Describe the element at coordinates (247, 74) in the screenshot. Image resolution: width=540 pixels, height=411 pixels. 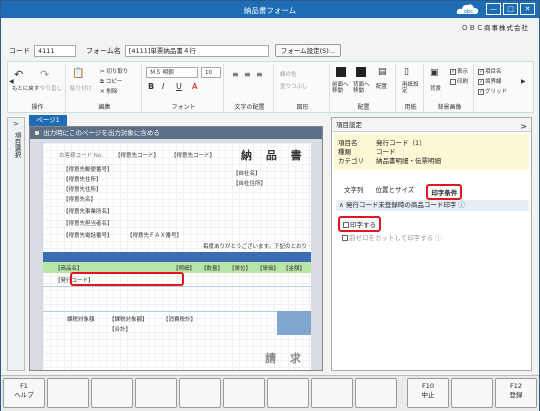
I see `align-center-icon: ≡` at that location.